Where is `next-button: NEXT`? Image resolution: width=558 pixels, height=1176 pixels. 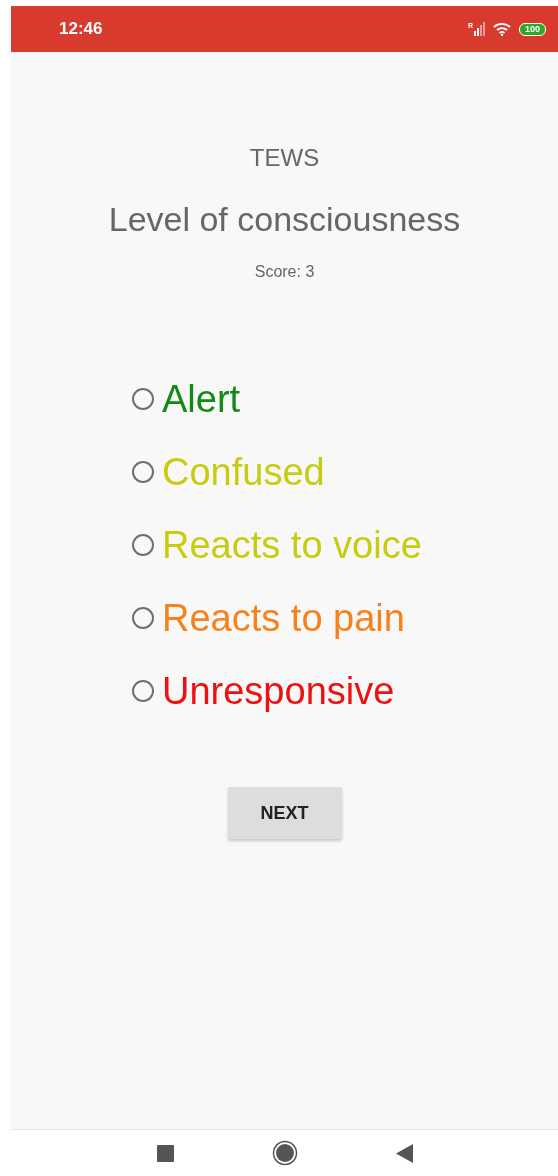
next-button: NEXT is located at coordinates (284, 813).